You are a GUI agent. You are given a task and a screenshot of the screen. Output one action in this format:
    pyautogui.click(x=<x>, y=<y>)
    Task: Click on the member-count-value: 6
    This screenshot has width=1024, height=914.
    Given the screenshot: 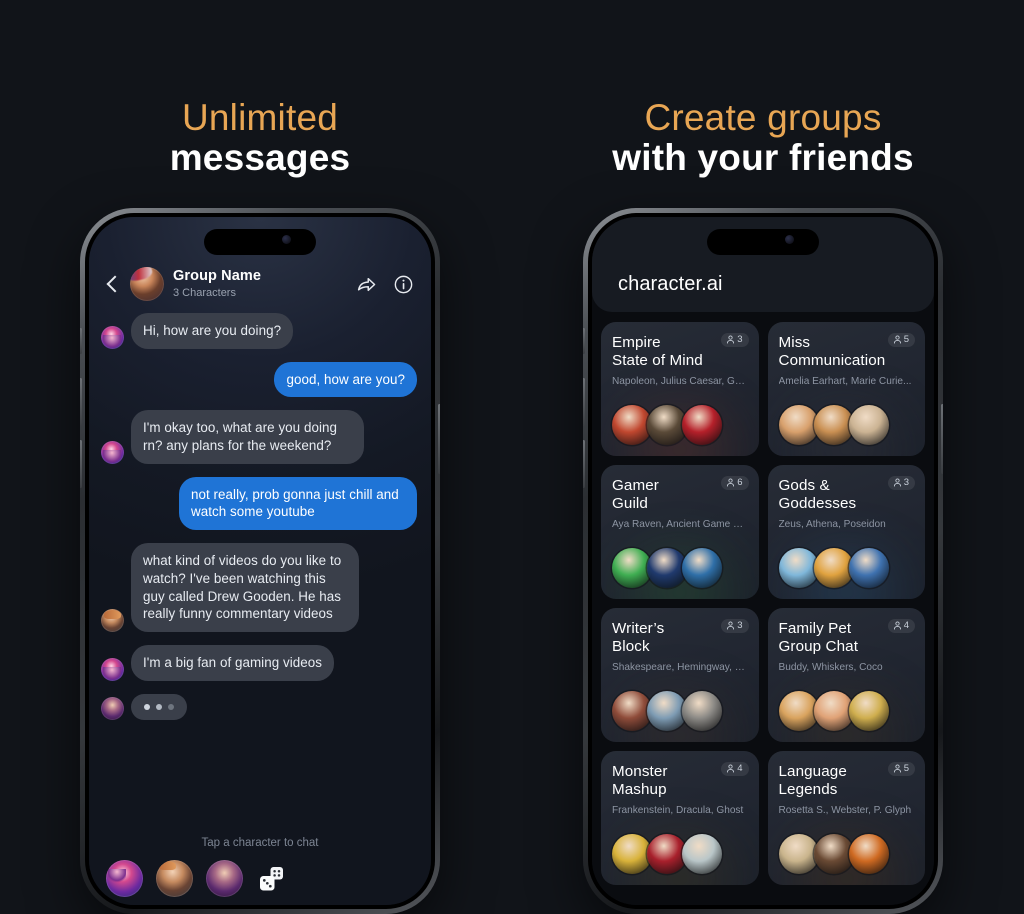 What is the action you would take?
    pyautogui.click(x=740, y=482)
    